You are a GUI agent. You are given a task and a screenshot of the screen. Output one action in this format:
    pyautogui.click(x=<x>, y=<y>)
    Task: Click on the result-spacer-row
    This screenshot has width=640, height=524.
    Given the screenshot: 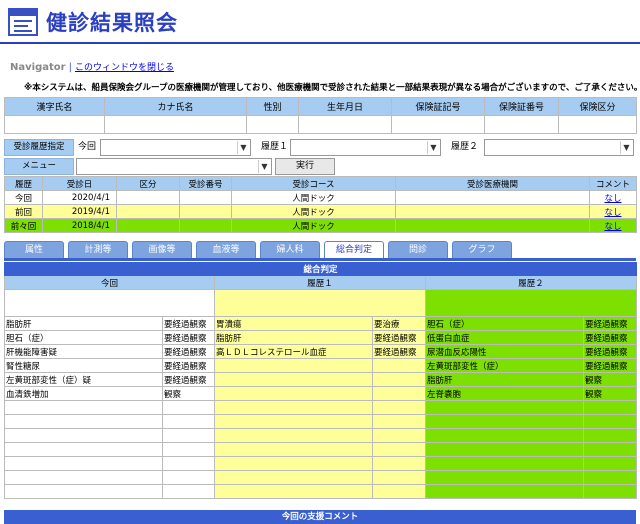 What is the action you would take?
    pyautogui.click(x=321, y=303)
    